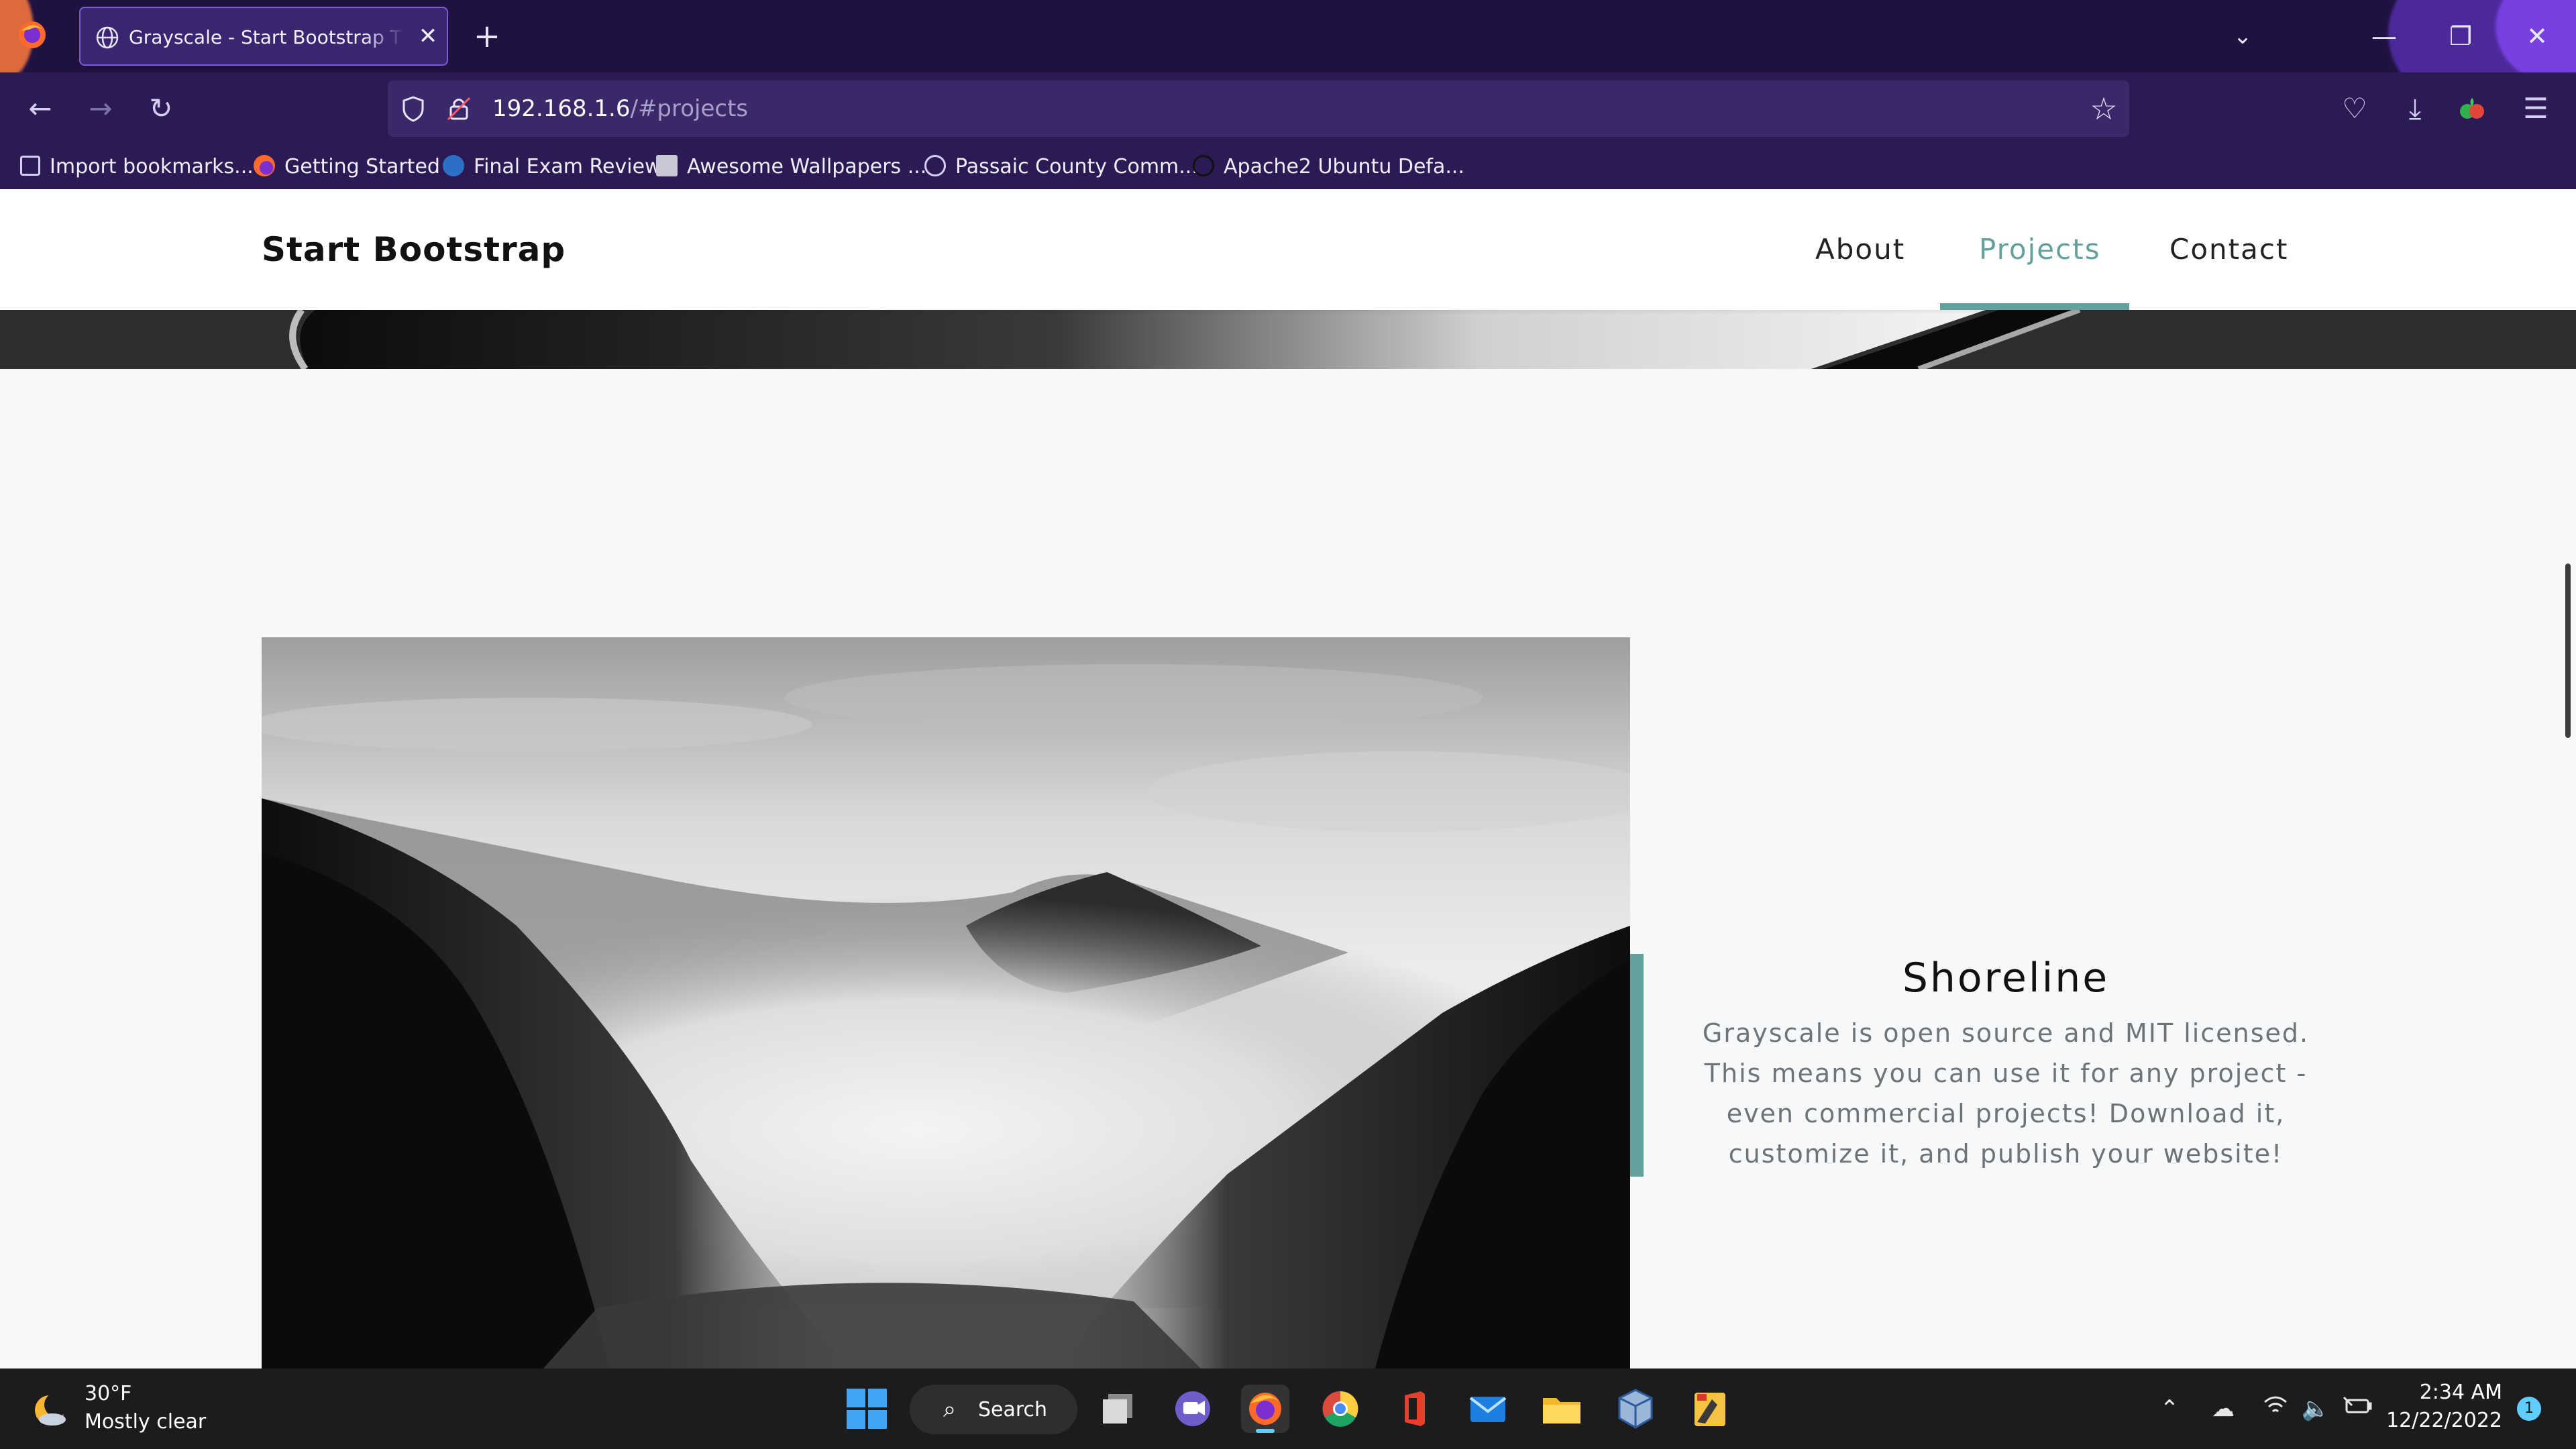 Image resolution: width=2576 pixels, height=1449 pixels. Describe the element at coordinates (1193, 1409) in the screenshot. I see `teams-chat-icon` at that location.